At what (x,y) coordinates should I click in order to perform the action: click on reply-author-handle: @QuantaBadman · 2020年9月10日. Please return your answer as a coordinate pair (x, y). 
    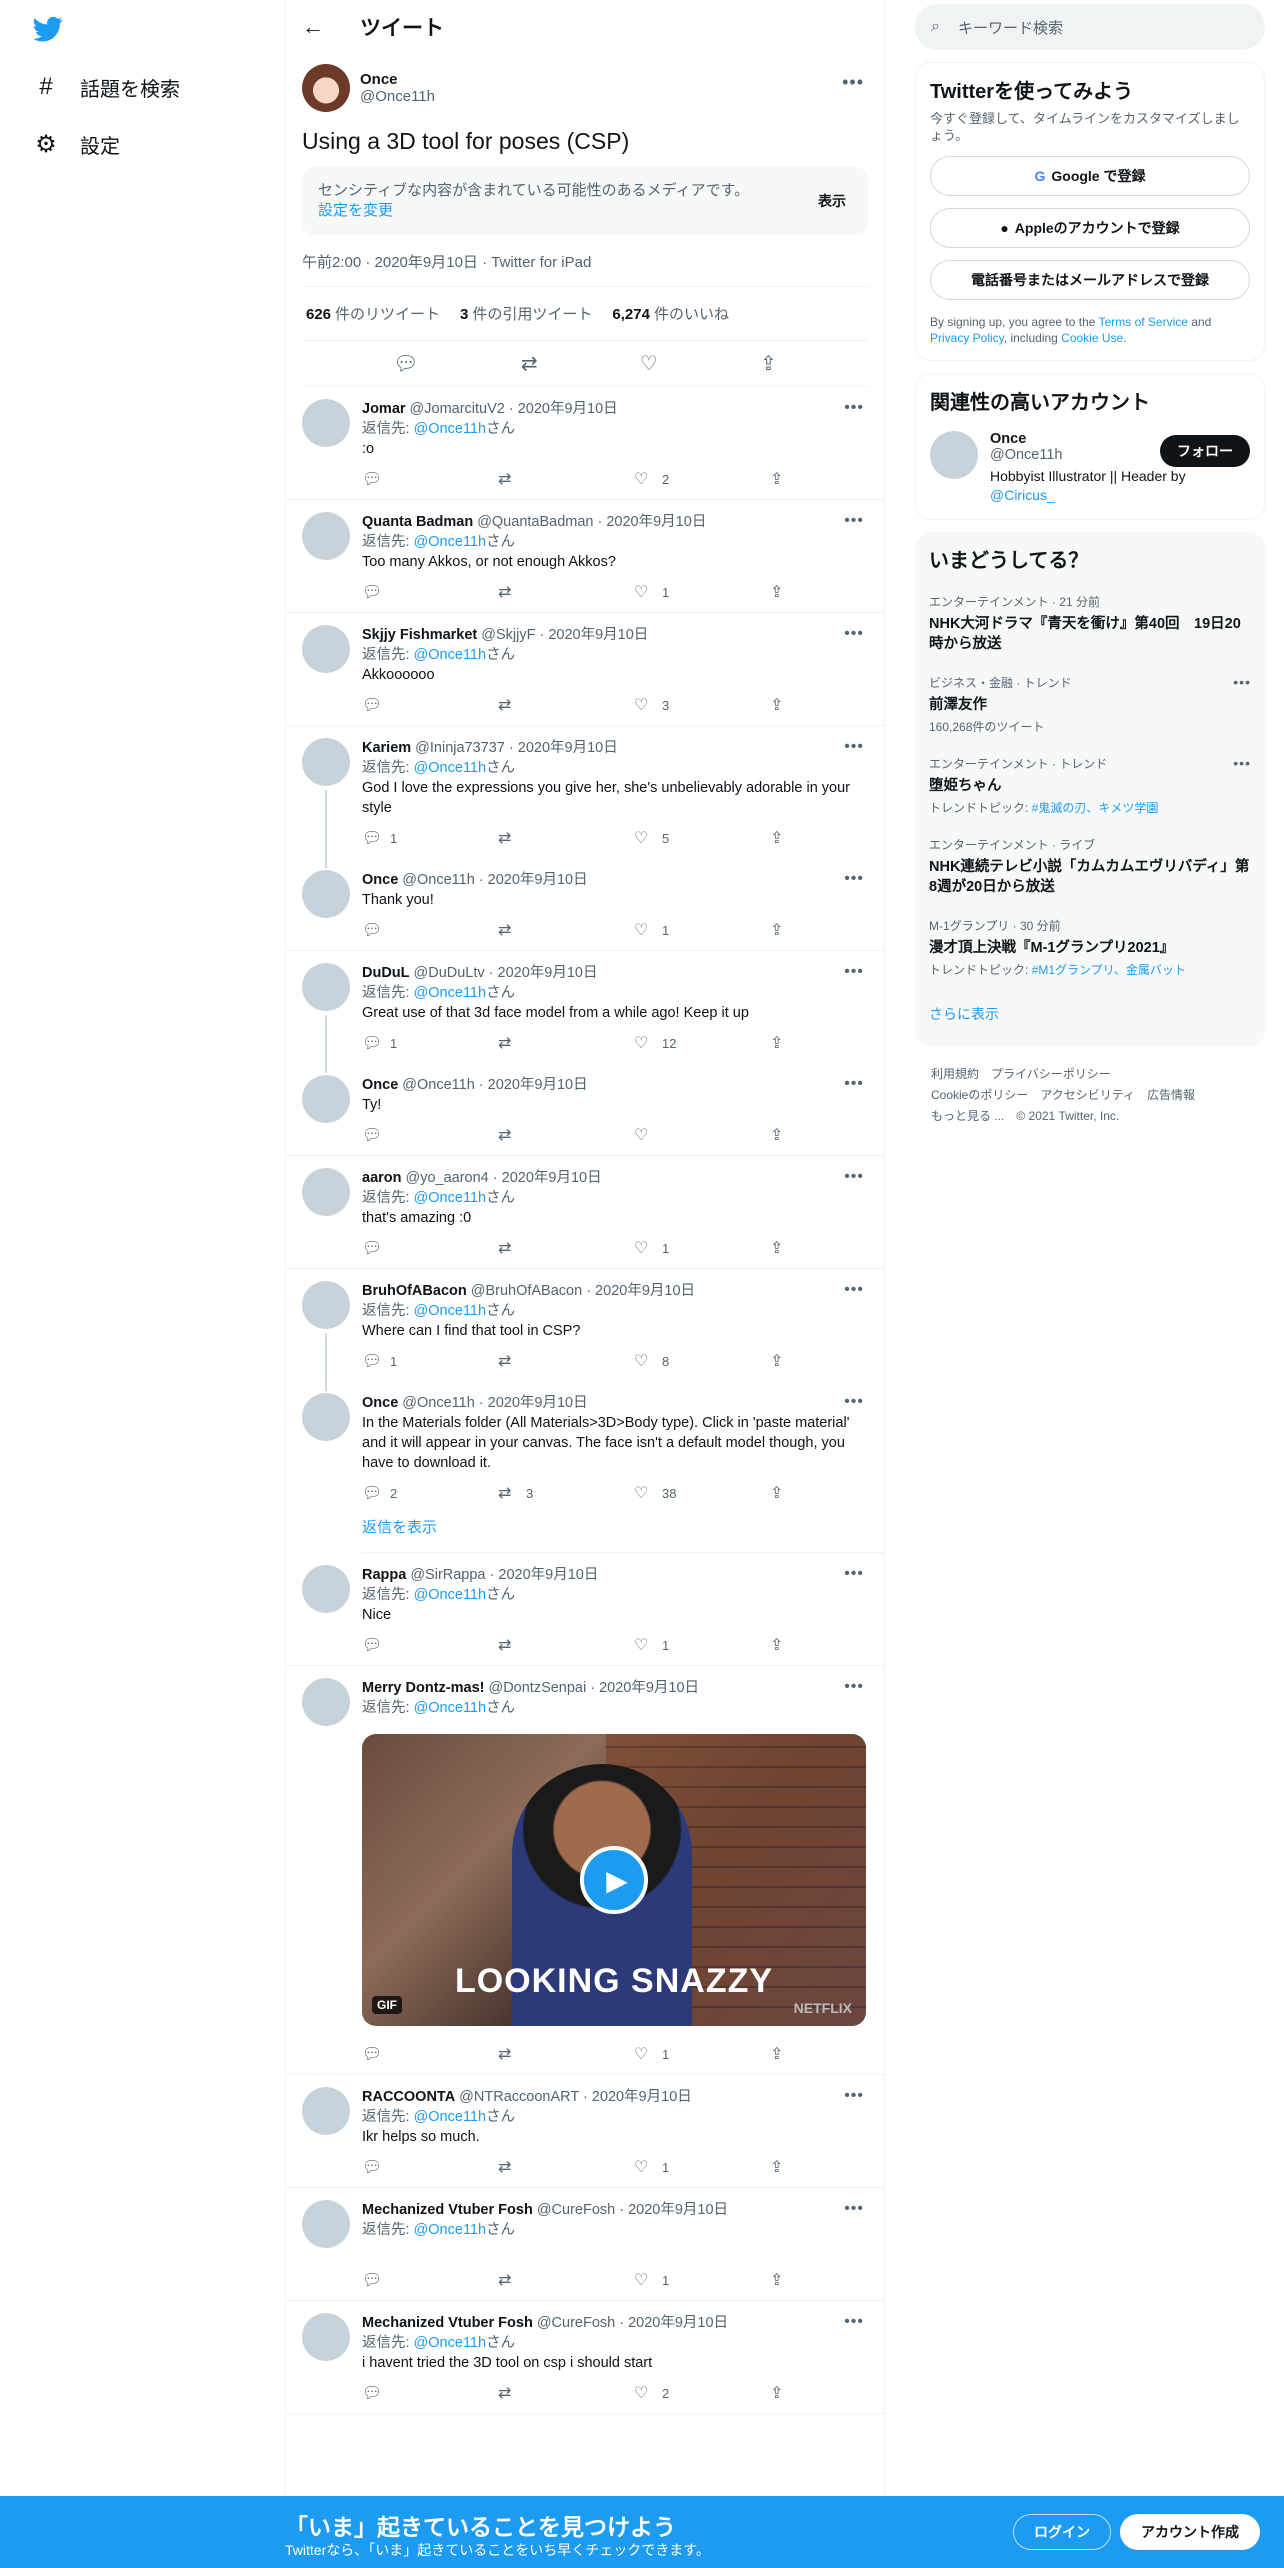
    Looking at the image, I should click on (591, 522).